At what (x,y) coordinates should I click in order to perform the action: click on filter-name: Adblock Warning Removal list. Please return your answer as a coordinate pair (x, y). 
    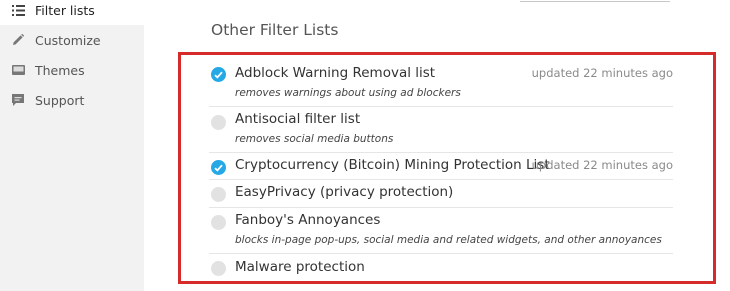
    Looking at the image, I should click on (335, 73).